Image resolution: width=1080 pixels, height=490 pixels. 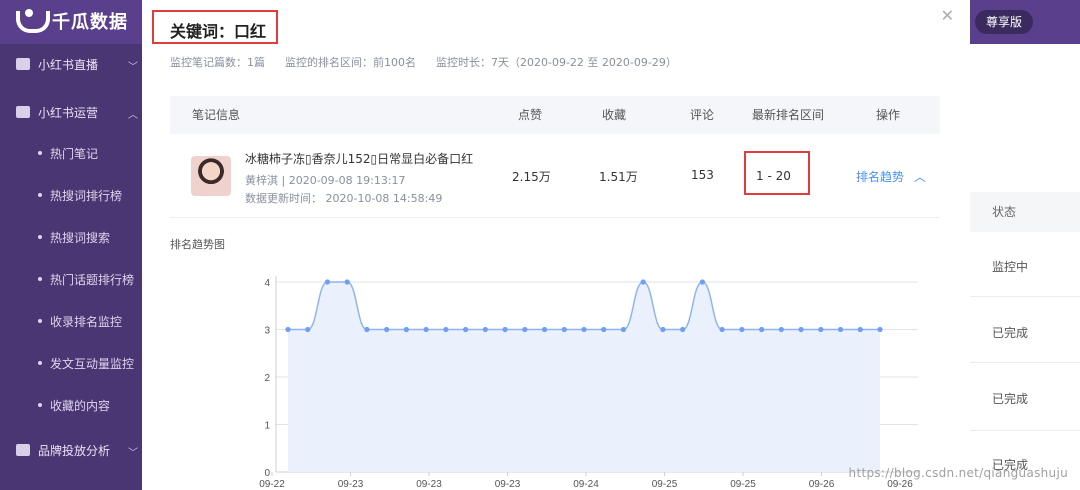 What do you see at coordinates (555, 115) in the screenshot?
I see `table-header: 笔记信息 点赞 收藏 评论 最新排名区间 操作` at bounding box center [555, 115].